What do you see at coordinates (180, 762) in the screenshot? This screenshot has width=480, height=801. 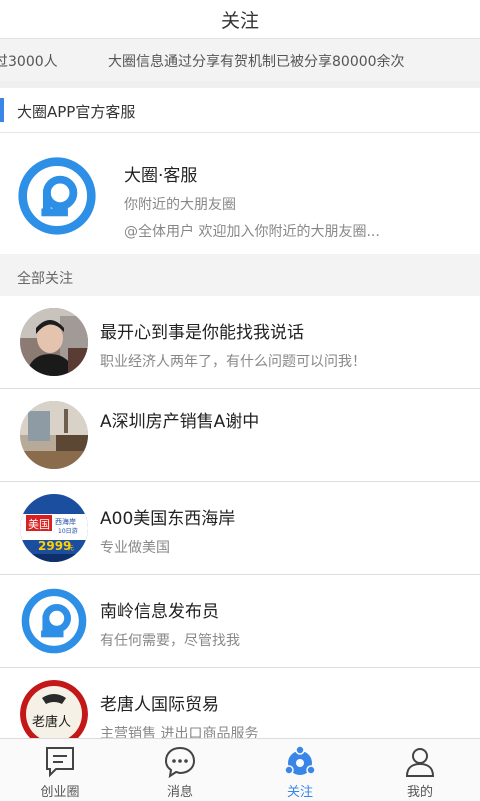 I see `message-bubble-icon` at bounding box center [180, 762].